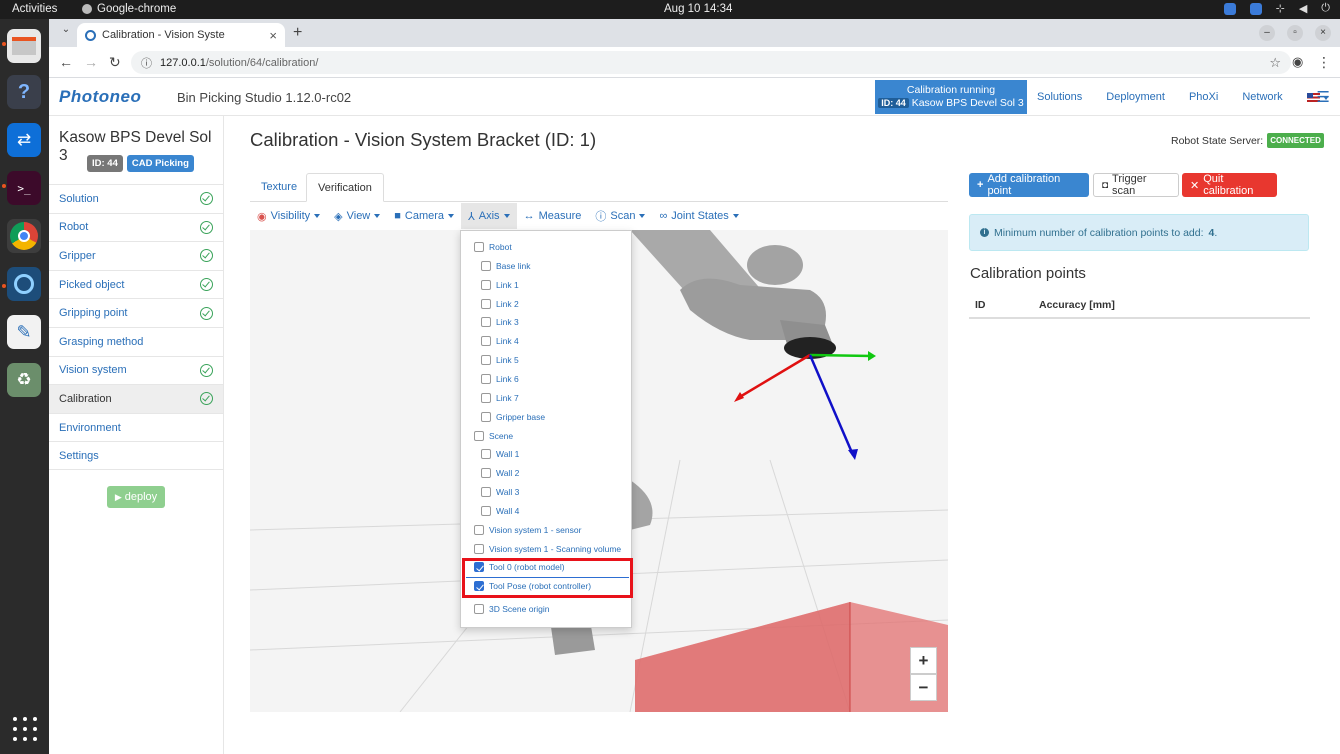  What do you see at coordinates (136, 497) in the screenshot?
I see `deploy-button: ▶ deploy` at bounding box center [136, 497].